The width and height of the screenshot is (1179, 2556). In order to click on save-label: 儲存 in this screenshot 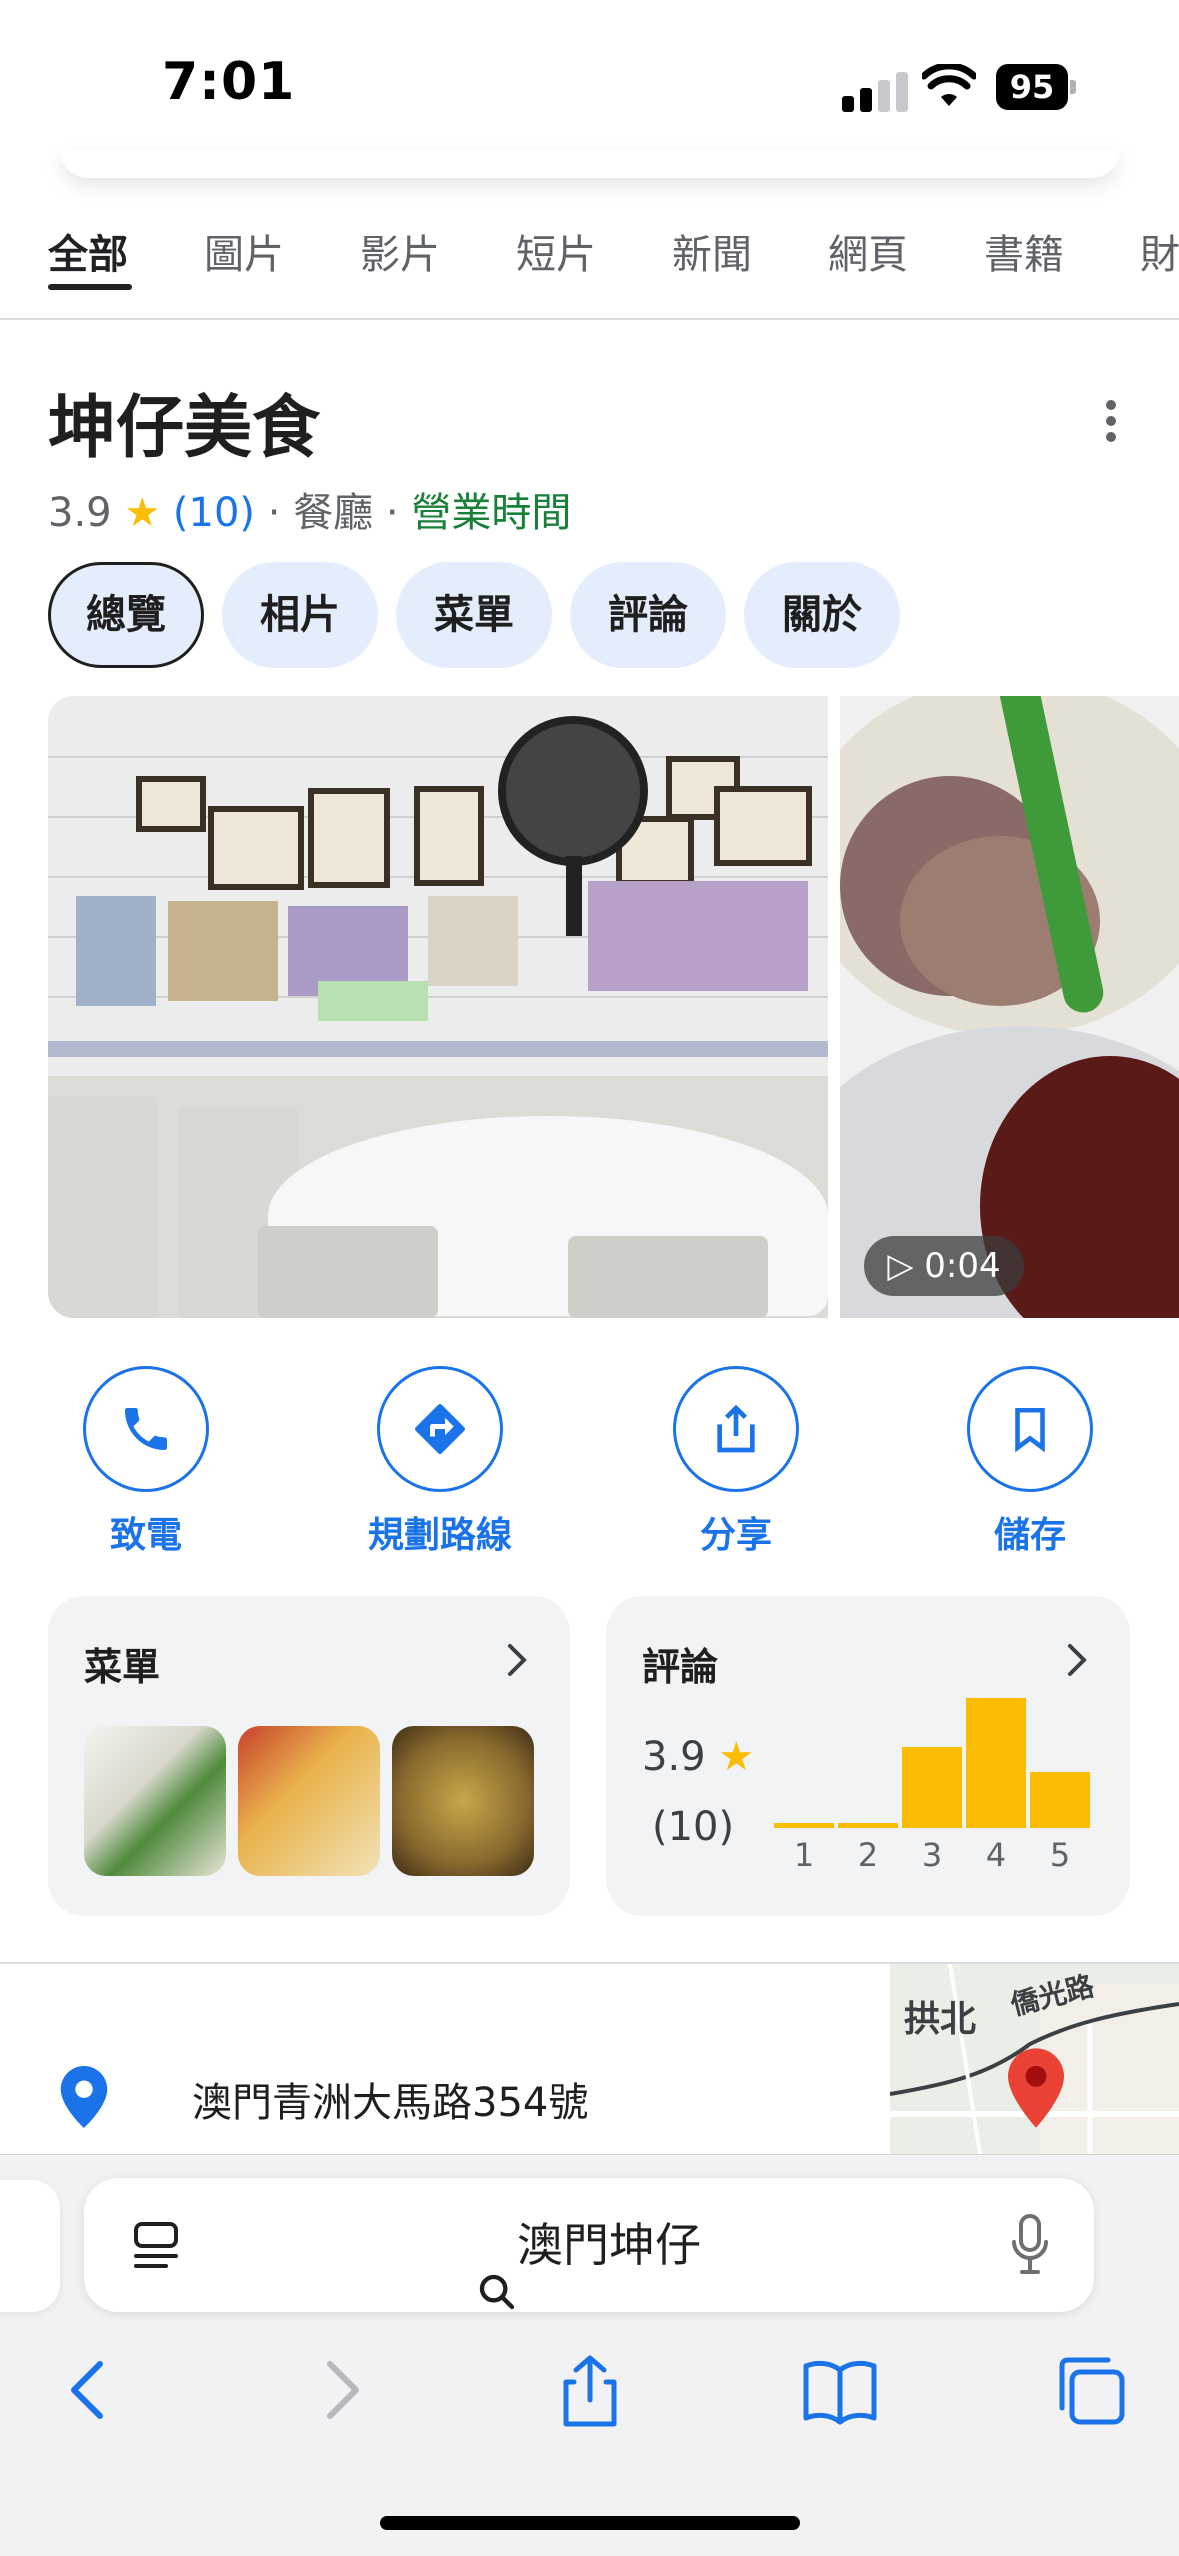, I will do `click(1029, 1535)`.